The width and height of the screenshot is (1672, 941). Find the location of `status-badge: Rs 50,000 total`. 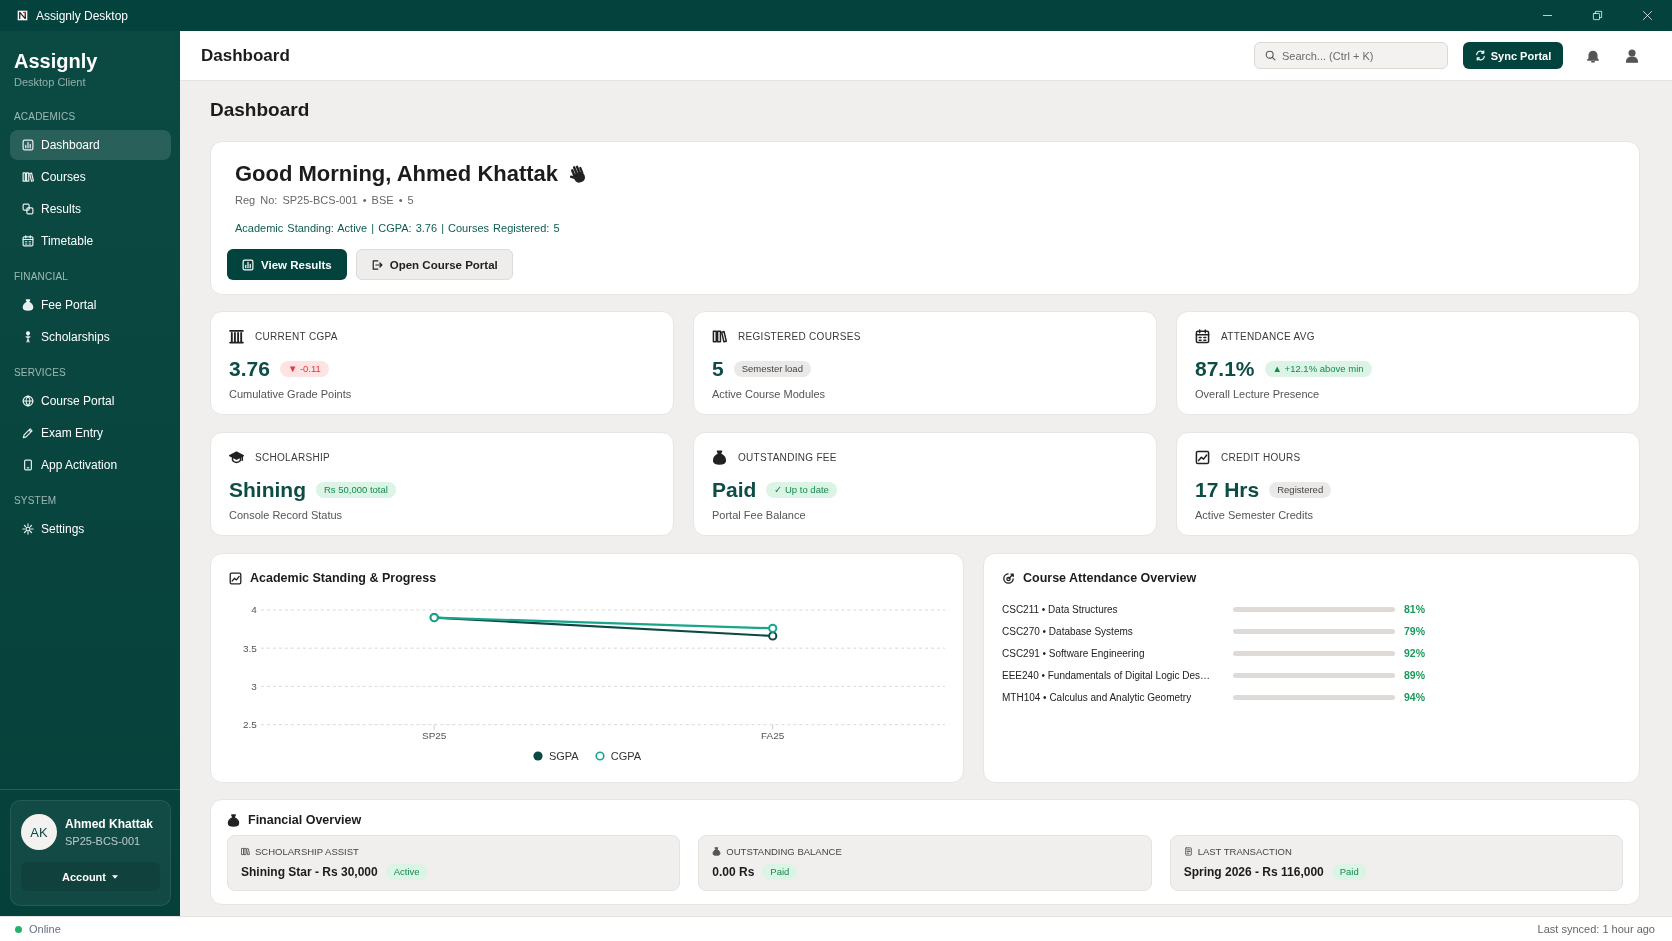

status-badge: Rs 50,000 total is located at coordinates (356, 490).